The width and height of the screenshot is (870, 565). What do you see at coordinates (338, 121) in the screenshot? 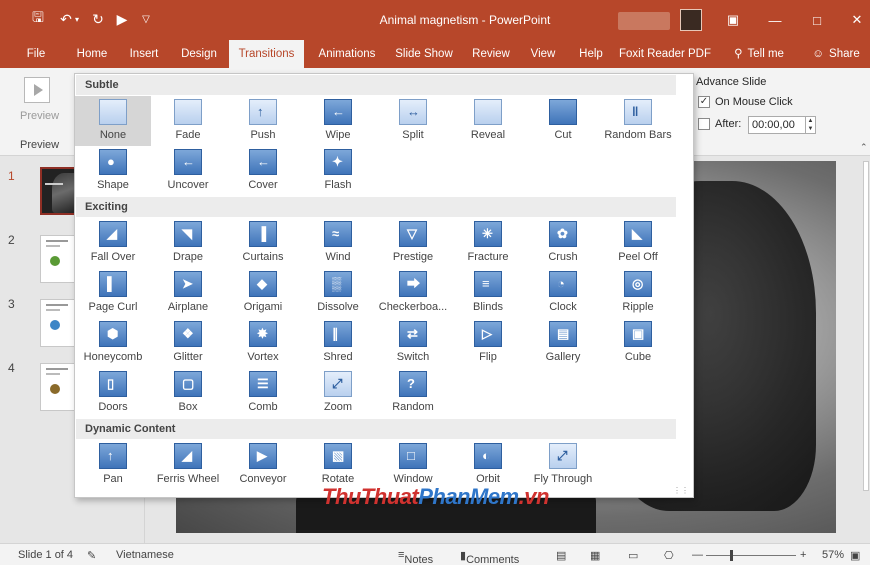
I see `transition-wipe: ← Wipe` at bounding box center [338, 121].